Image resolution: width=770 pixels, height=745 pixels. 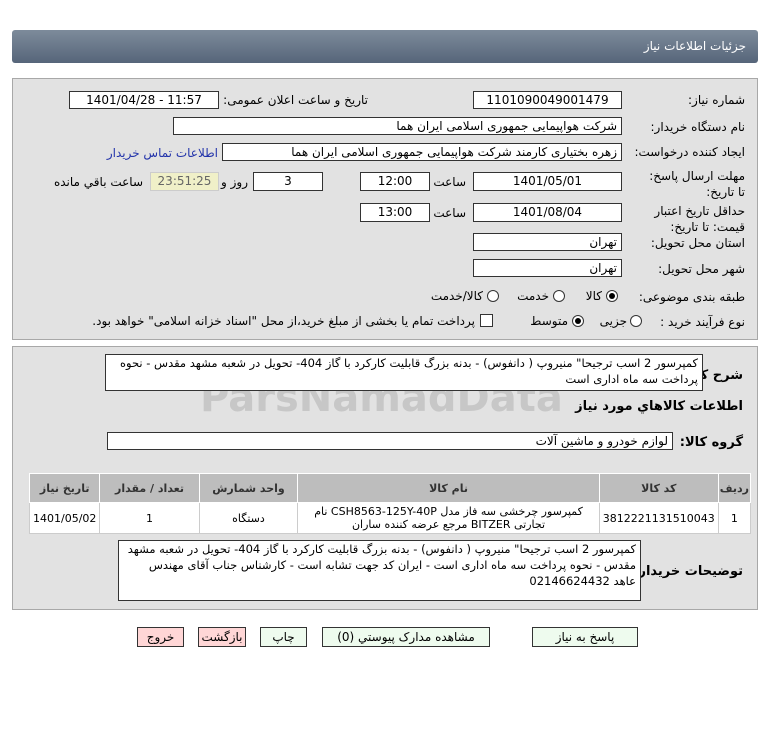 What do you see at coordinates (578, 321) in the screenshot?
I see `process-radio-medium` at bounding box center [578, 321].